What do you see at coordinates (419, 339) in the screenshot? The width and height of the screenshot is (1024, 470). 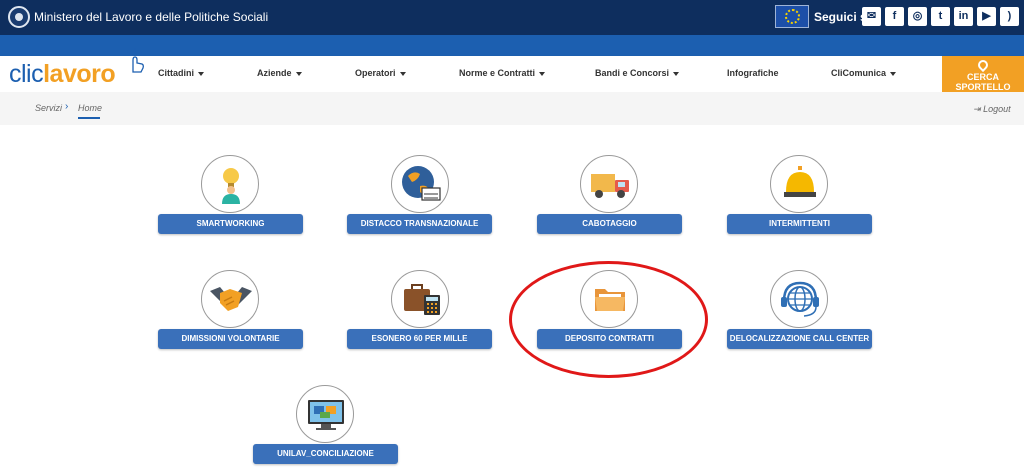 I see `esonero-60-per-mille-button: ESONERO 60 PER MILLE` at bounding box center [419, 339].